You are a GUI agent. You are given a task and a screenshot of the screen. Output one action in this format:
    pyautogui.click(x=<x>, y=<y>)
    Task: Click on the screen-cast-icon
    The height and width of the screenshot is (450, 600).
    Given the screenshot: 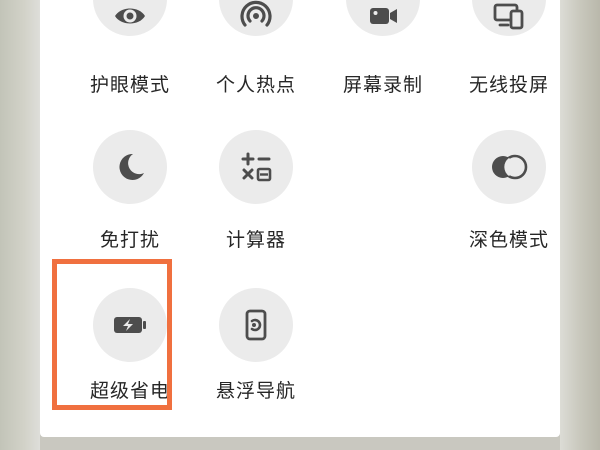 What is the action you would take?
    pyautogui.click(x=508, y=16)
    